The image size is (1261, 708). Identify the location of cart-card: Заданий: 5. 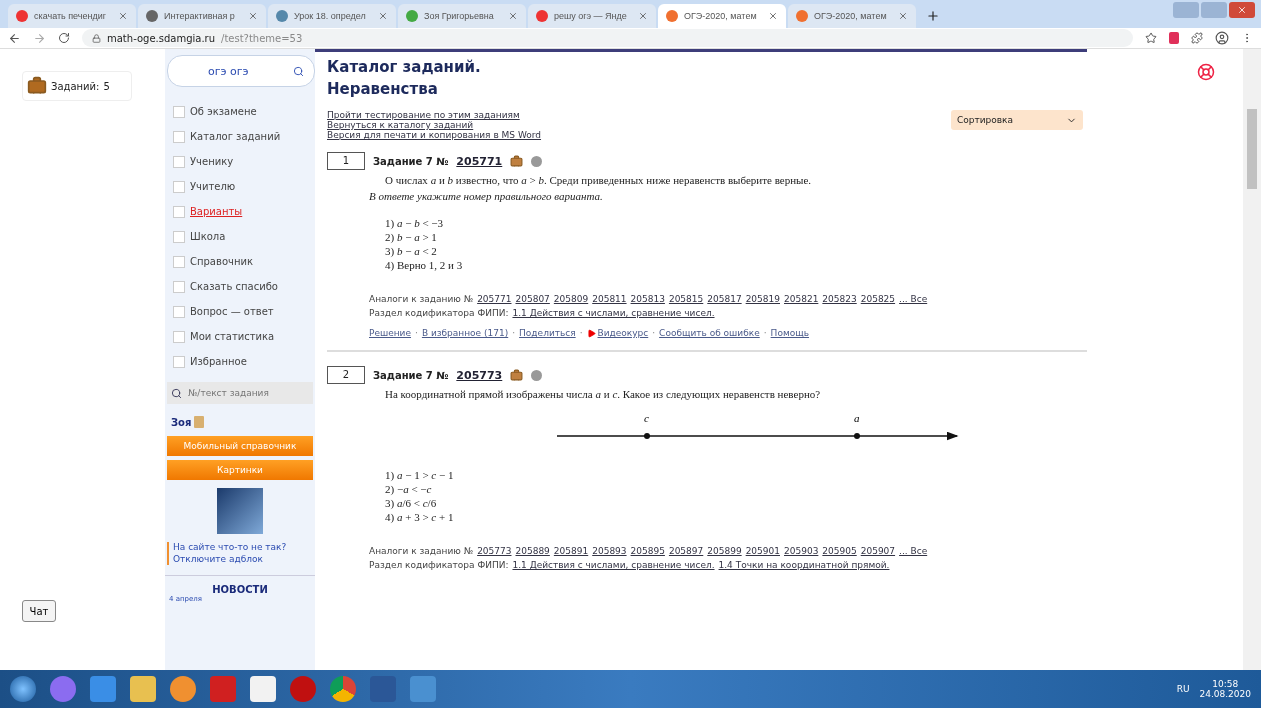
(77, 86).